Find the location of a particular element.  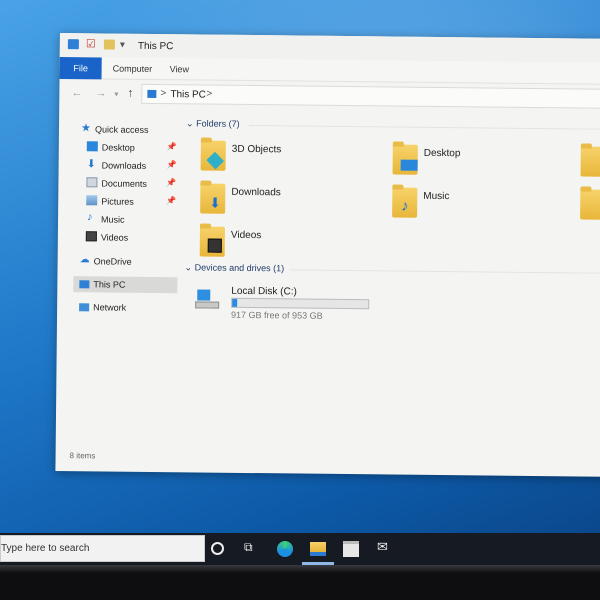

forward-arrow-icon: → is located at coordinates (100, 93).